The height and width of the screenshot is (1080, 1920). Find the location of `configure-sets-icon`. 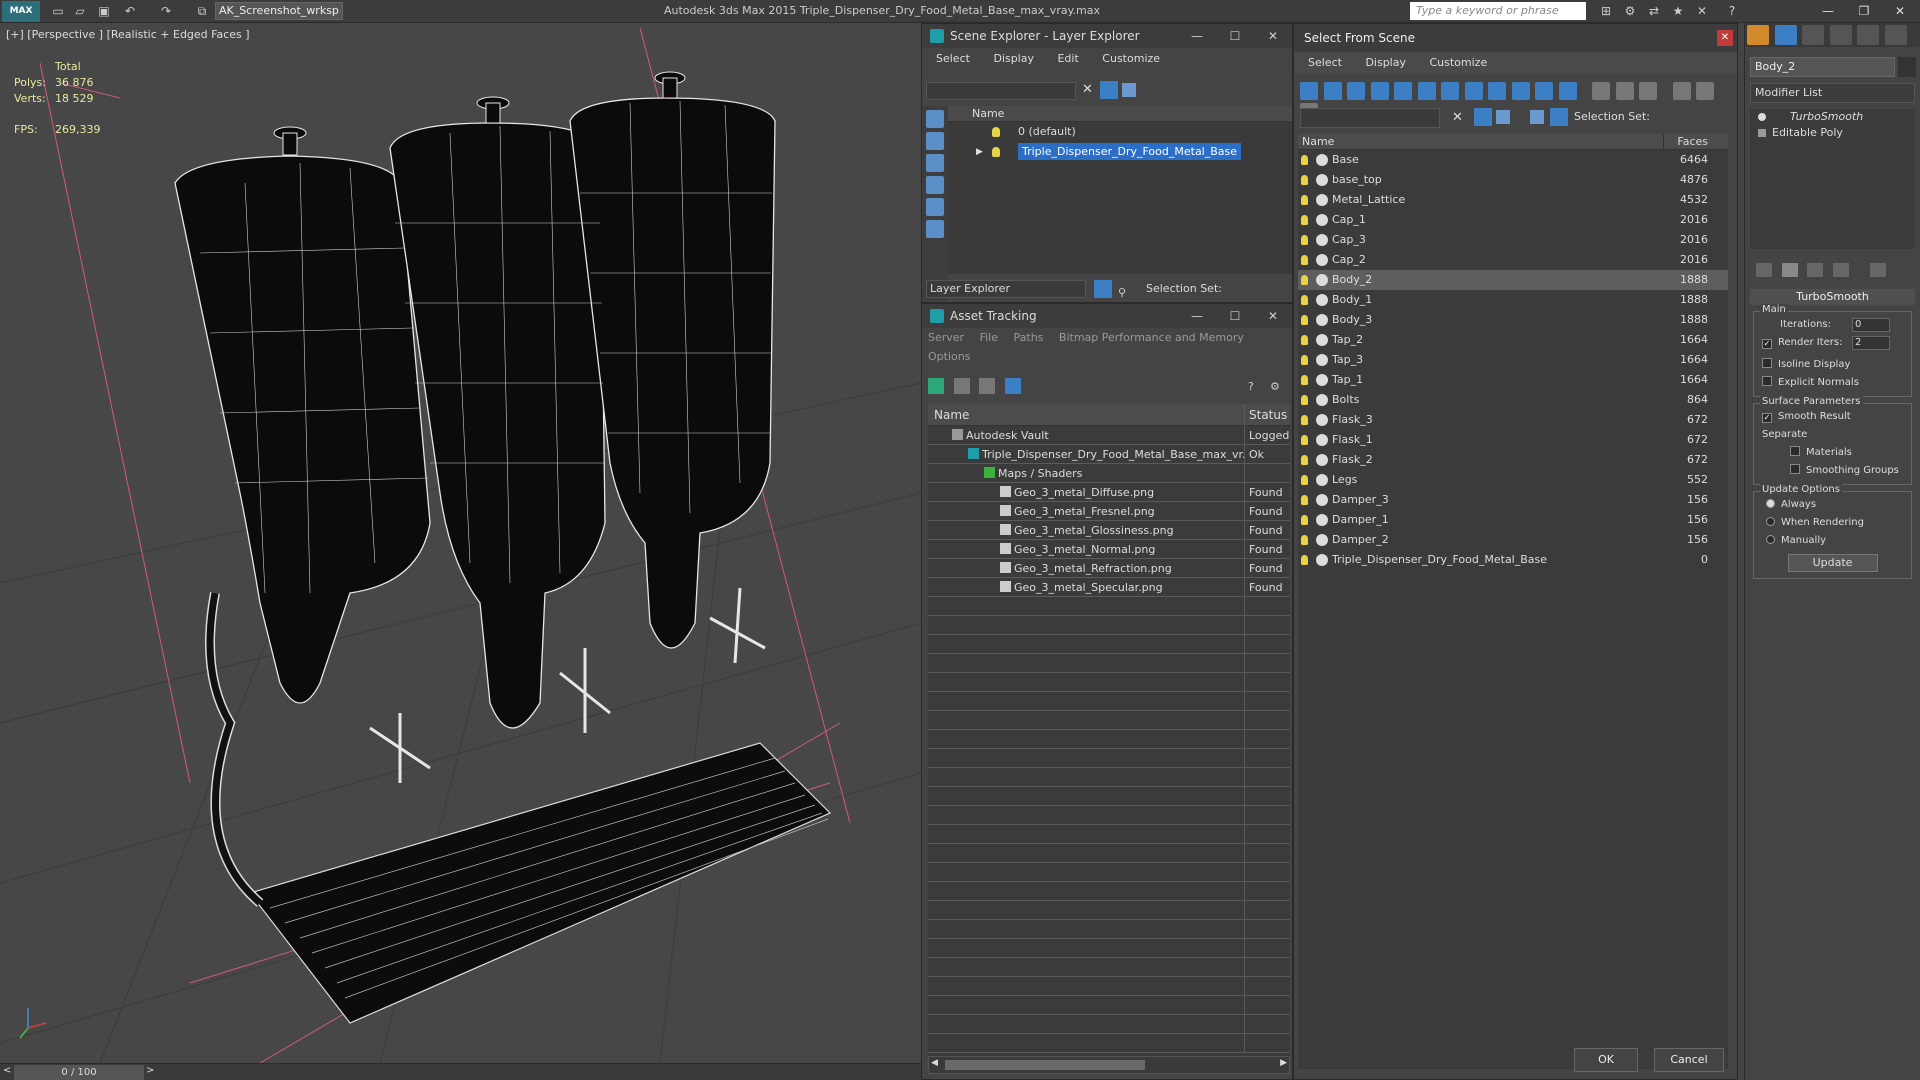

configure-sets-icon is located at coordinates (1878, 270).